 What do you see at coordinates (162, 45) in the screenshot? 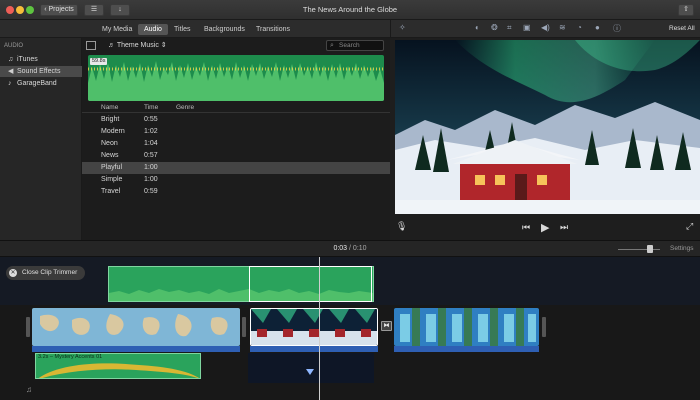
I see `chevron-updown-icon: ⇕` at bounding box center [162, 45].